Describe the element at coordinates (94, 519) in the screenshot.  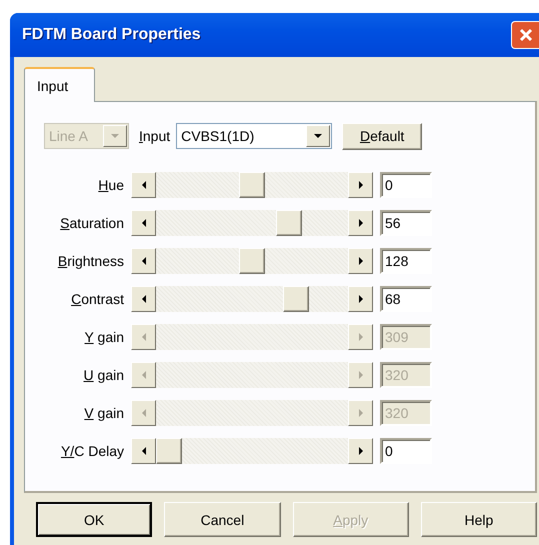
I see `dialog-button: OK` at that location.